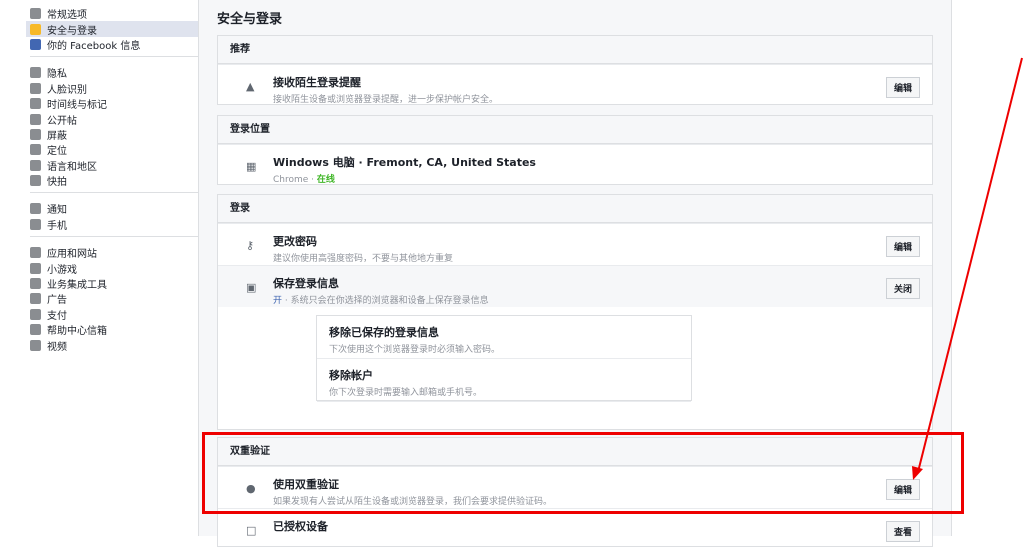 The width and height of the screenshot is (1024, 550). What do you see at coordinates (967, 268) in the screenshot?
I see `annotation-arrow` at bounding box center [967, 268].